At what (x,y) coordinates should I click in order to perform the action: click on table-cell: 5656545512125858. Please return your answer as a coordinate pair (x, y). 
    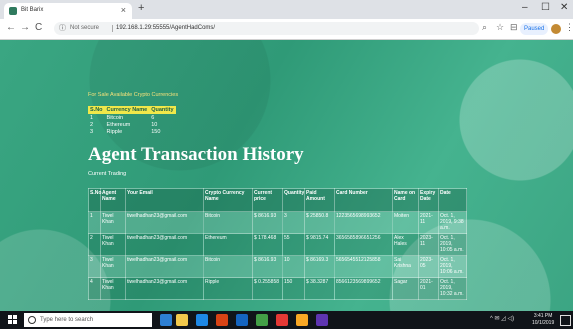
    Looking at the image, I should click on (363, 266).